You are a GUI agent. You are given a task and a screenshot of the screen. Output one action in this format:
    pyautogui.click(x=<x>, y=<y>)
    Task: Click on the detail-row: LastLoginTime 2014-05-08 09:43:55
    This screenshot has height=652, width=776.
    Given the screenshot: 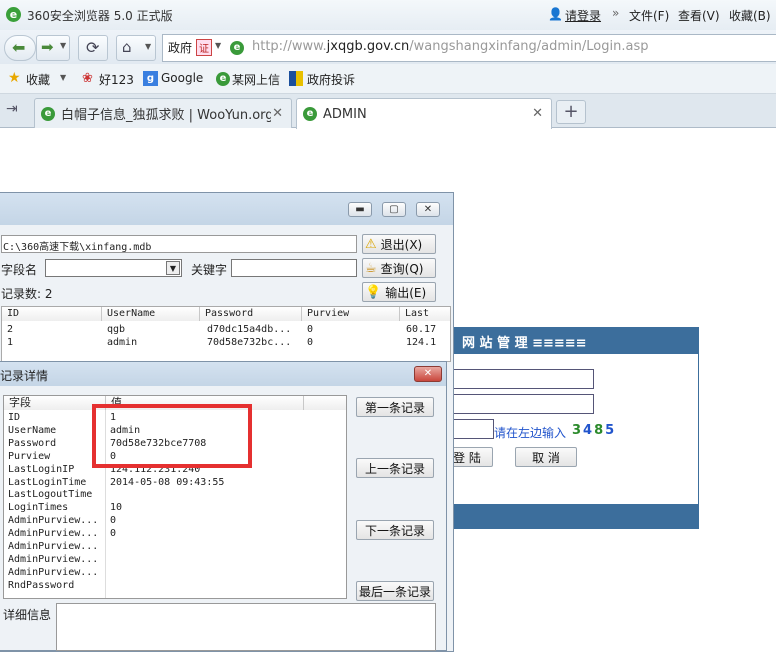 What is the action you would take?
    pyautogui.click(x=175, y=483)
    